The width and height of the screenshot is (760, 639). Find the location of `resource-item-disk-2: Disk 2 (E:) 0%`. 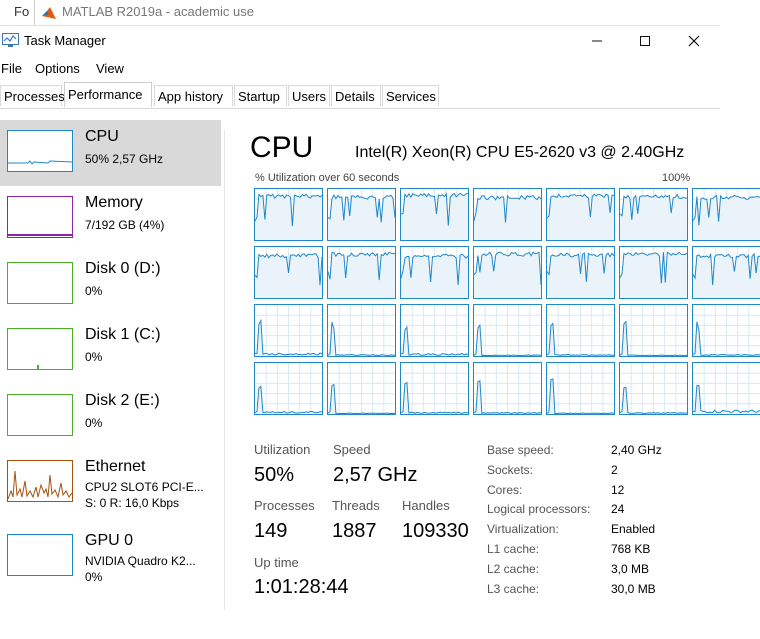

resource-item-disk-2: Disk 2 (E:) 0% is located at coordinates (110, 417).